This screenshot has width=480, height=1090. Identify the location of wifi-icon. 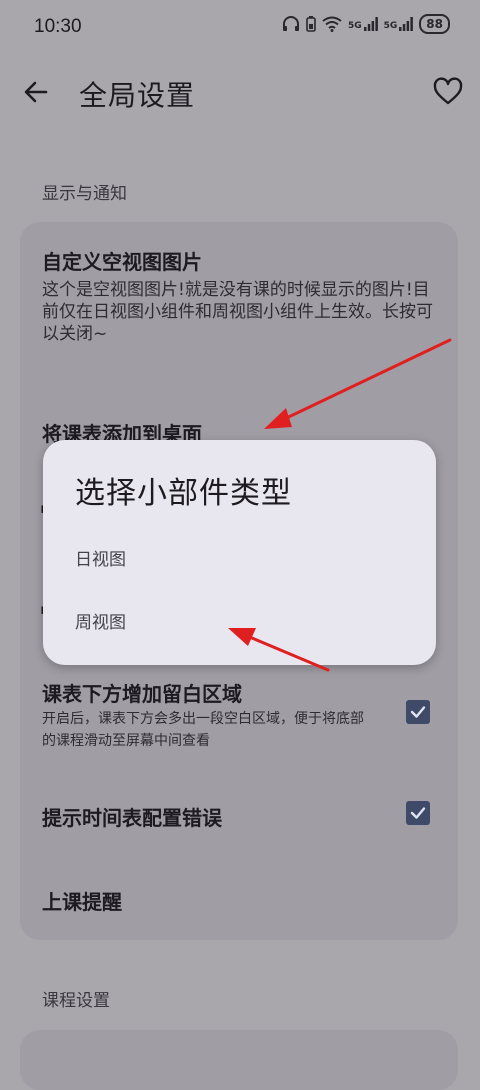
(332, 24).